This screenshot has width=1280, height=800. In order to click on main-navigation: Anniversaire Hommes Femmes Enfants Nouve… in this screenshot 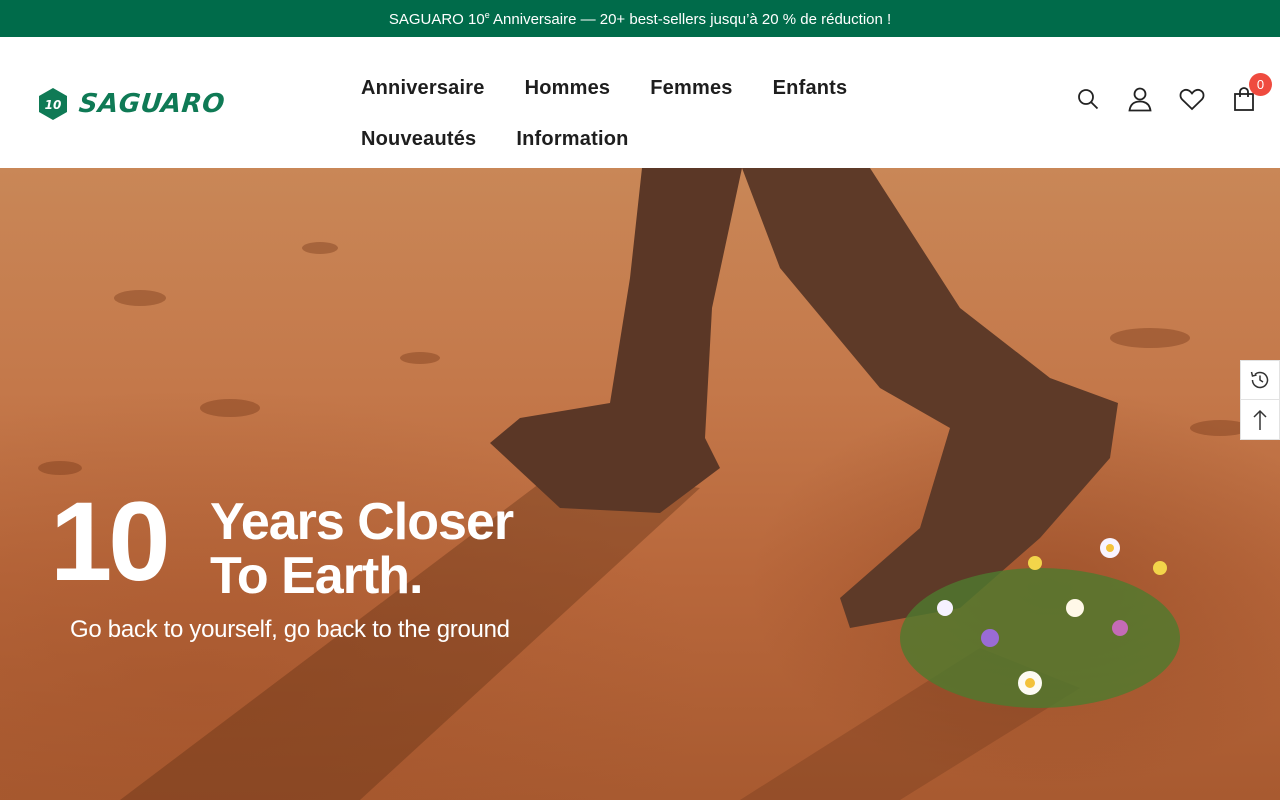, I will do `click(641, 114)`.